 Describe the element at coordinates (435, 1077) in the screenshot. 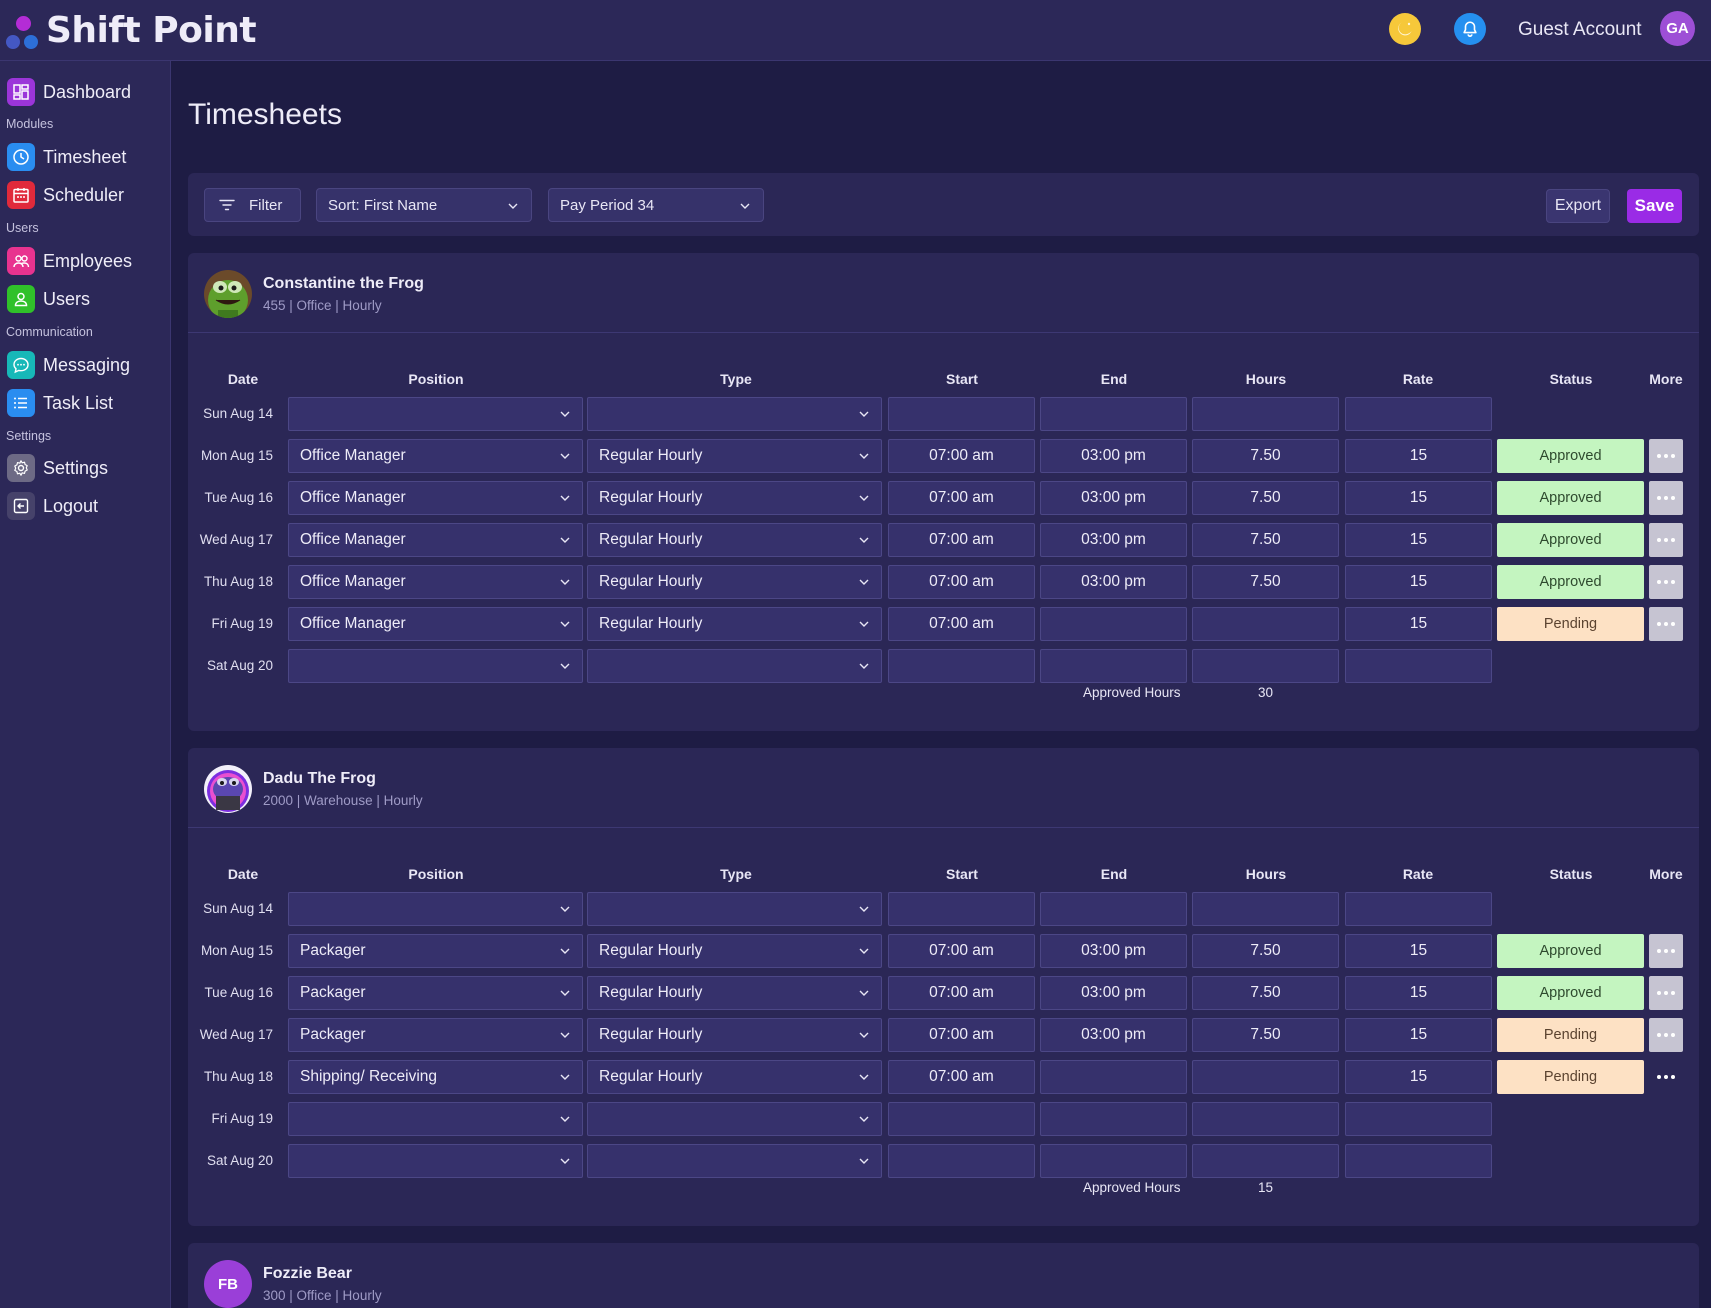

I see `position-select: Shipping/ Receiving` at that location.